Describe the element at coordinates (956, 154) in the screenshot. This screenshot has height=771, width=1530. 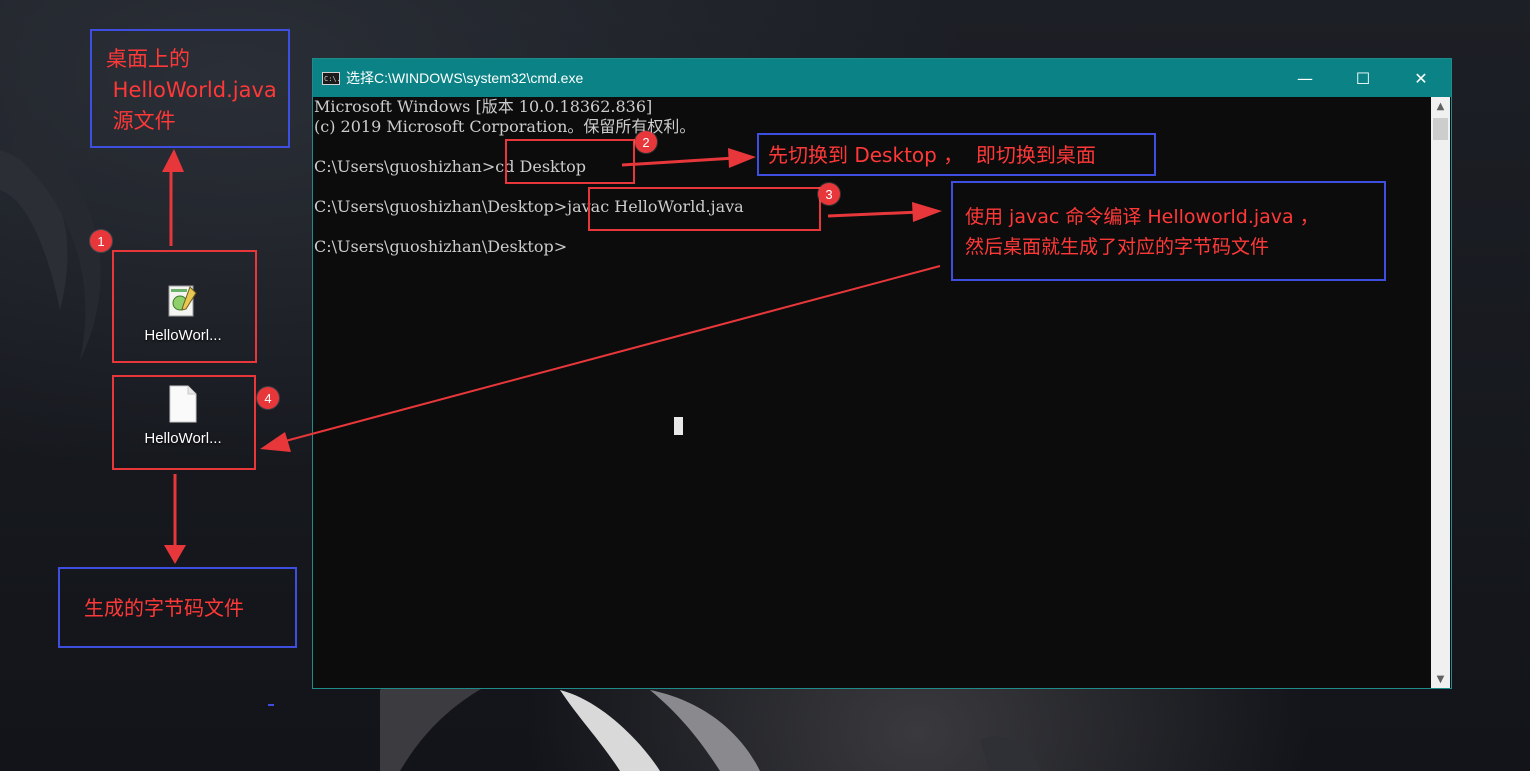
I see `annotation-cd-desktop: 先切换到 Desktop ， 即切换到桌面` at that location.